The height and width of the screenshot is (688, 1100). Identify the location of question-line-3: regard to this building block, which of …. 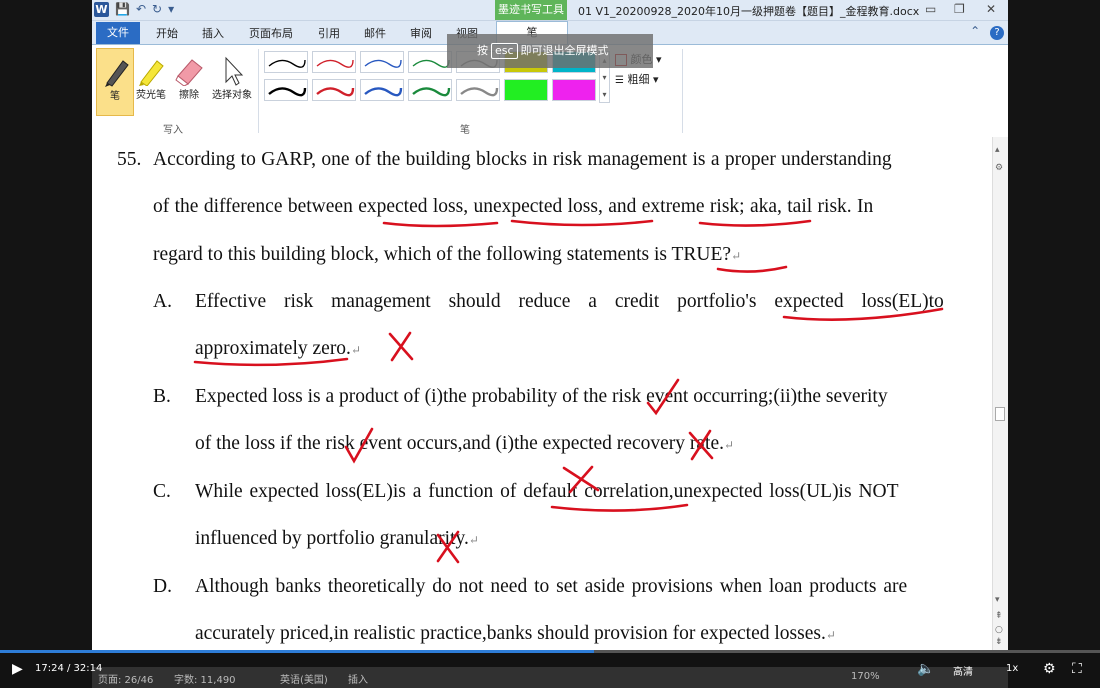
(447, 255).